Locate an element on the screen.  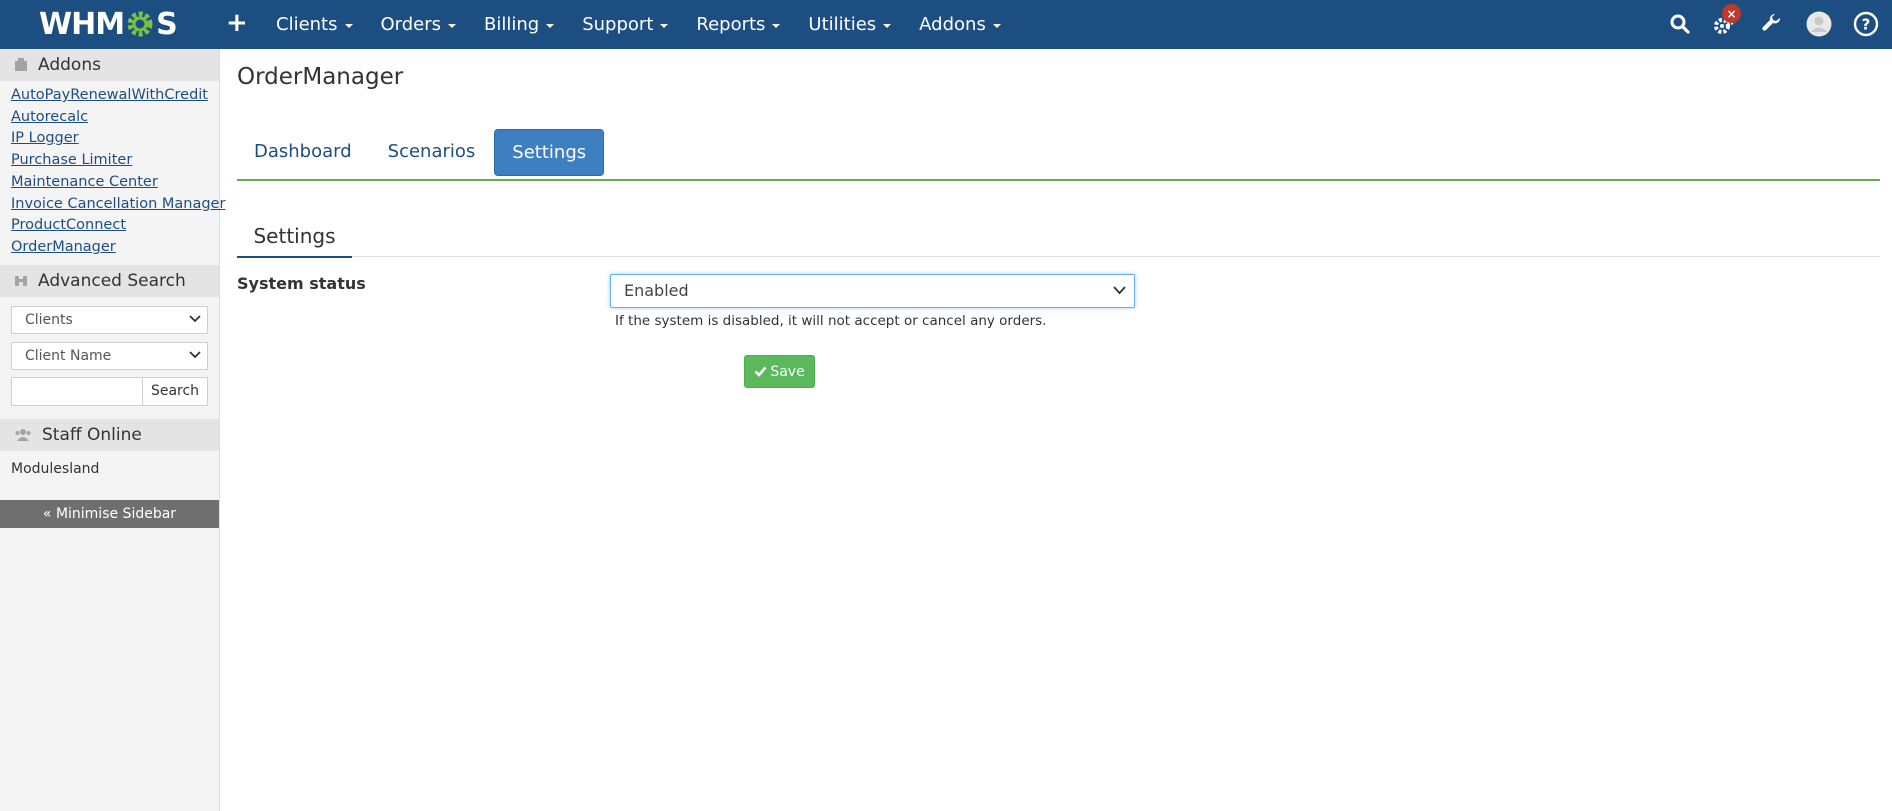
page-title: OrderManager is located at coordinates (320, 77).